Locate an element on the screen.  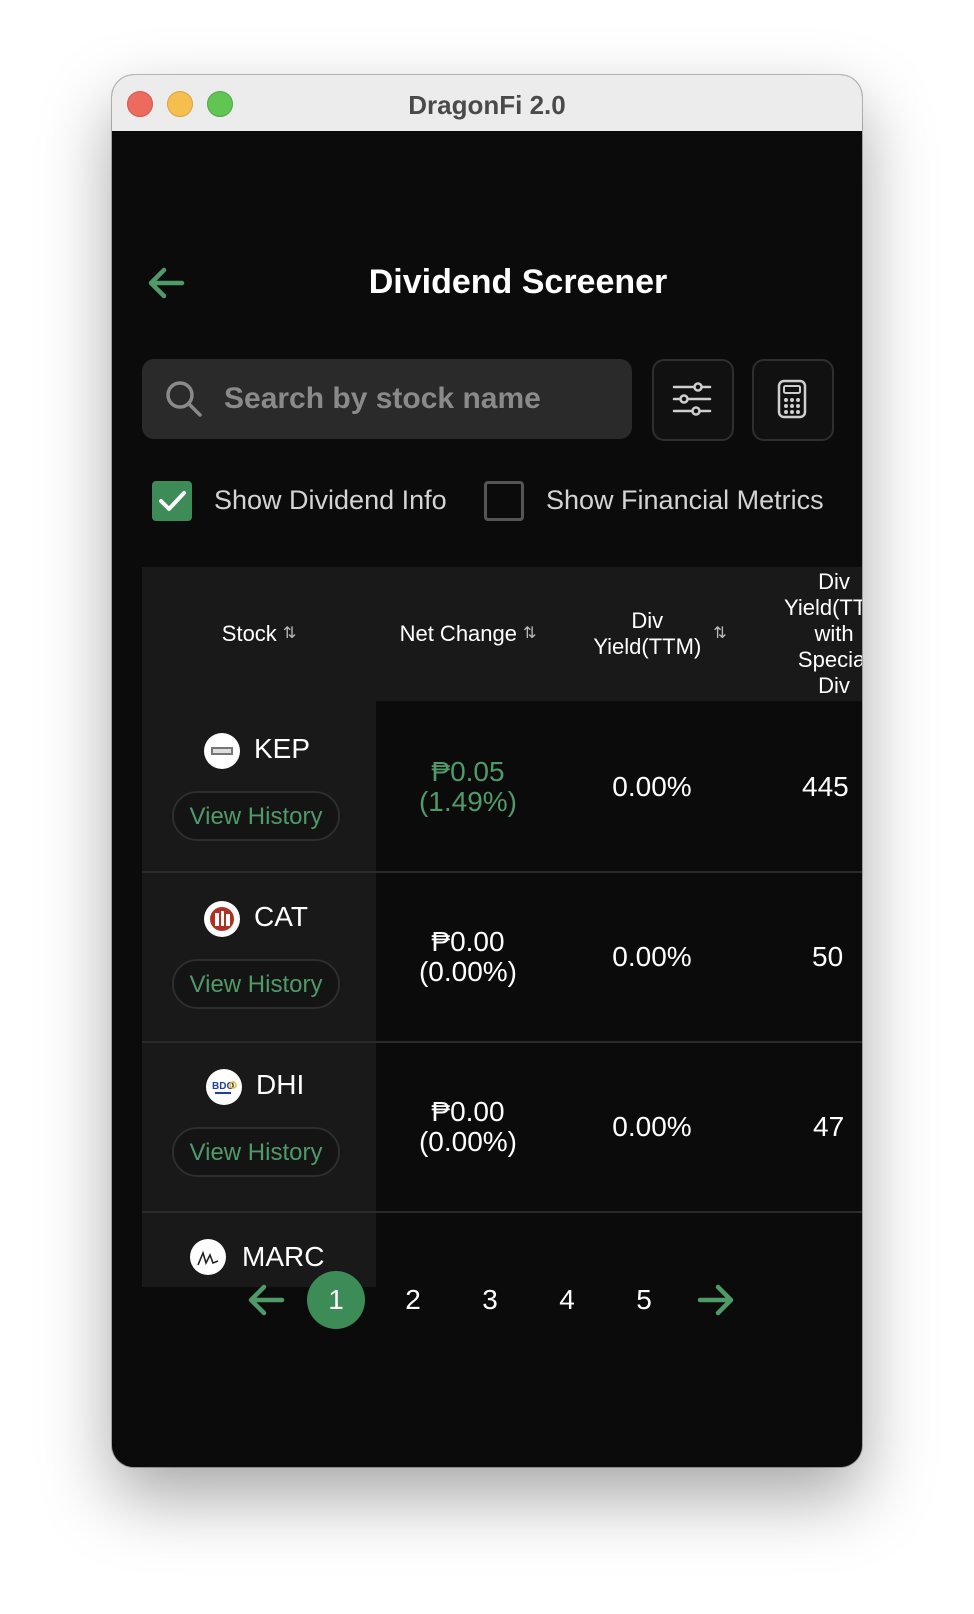
filter-button is located at coordinates (693, 400).